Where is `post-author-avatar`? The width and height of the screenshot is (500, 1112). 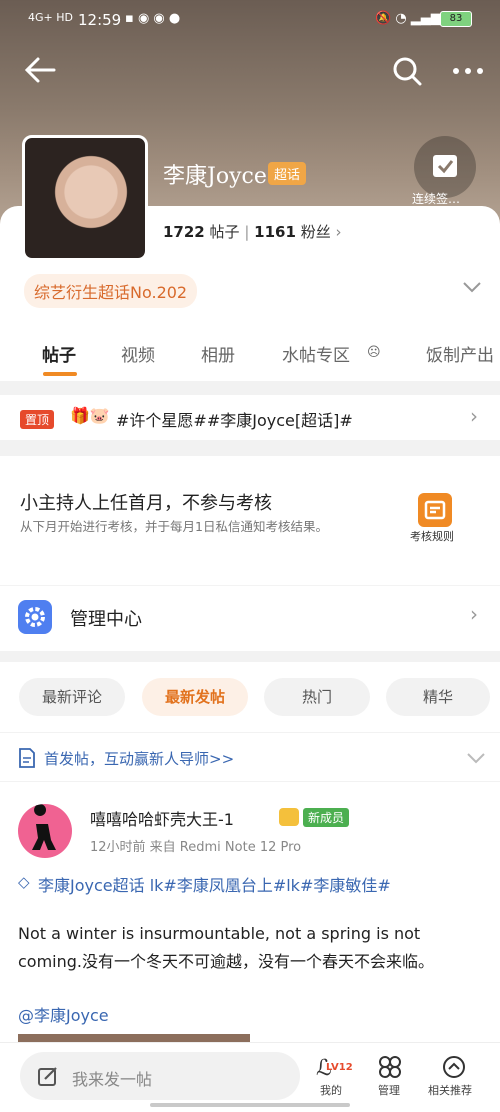 post-author-avatar is located at coordinates (45, 831).